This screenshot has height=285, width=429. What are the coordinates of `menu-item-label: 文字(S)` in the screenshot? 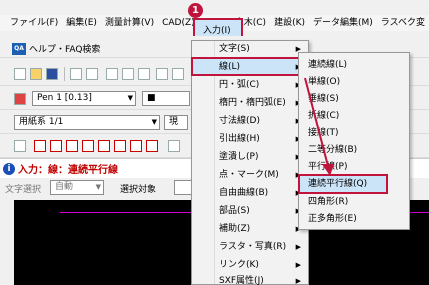 It's located at (234, 49).